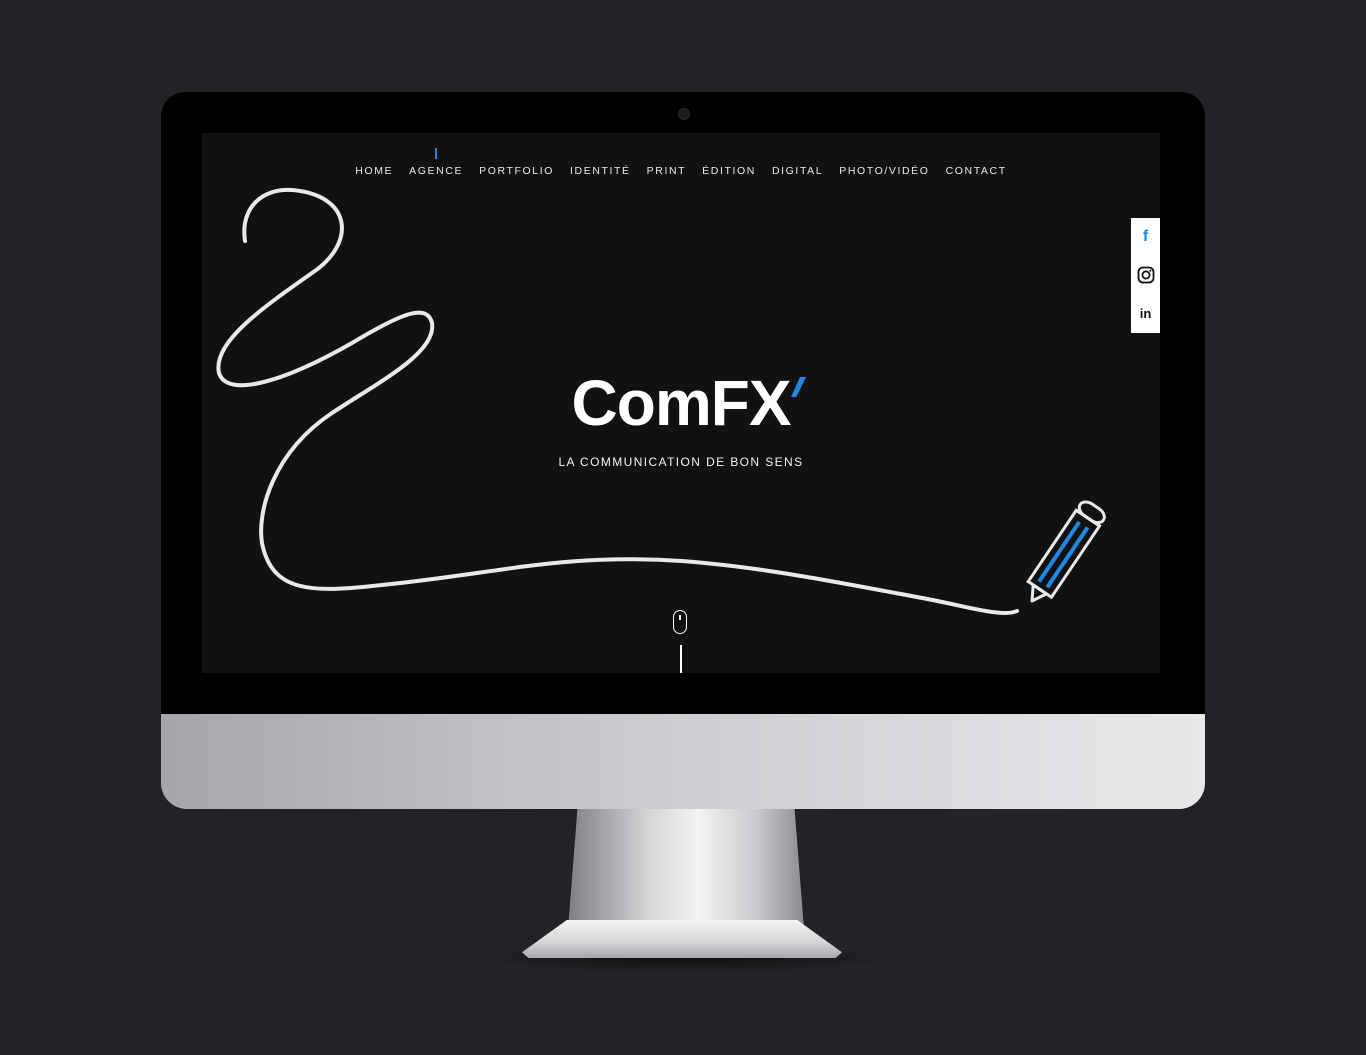  Describe the element at coordinates (976, 171) in the screenshot. I see `nav-contact: CONTACT` at that location.